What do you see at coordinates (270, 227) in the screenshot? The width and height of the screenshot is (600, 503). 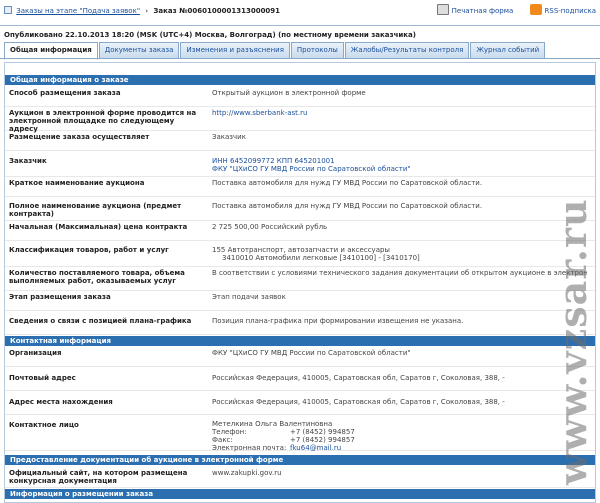 I see `field-value: 2 725 500,00 Российский рубль` at bounding box center [270, 227].